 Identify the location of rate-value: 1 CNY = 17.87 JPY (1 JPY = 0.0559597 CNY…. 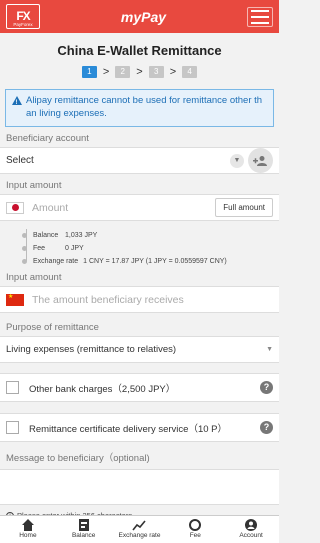
(155, 261).